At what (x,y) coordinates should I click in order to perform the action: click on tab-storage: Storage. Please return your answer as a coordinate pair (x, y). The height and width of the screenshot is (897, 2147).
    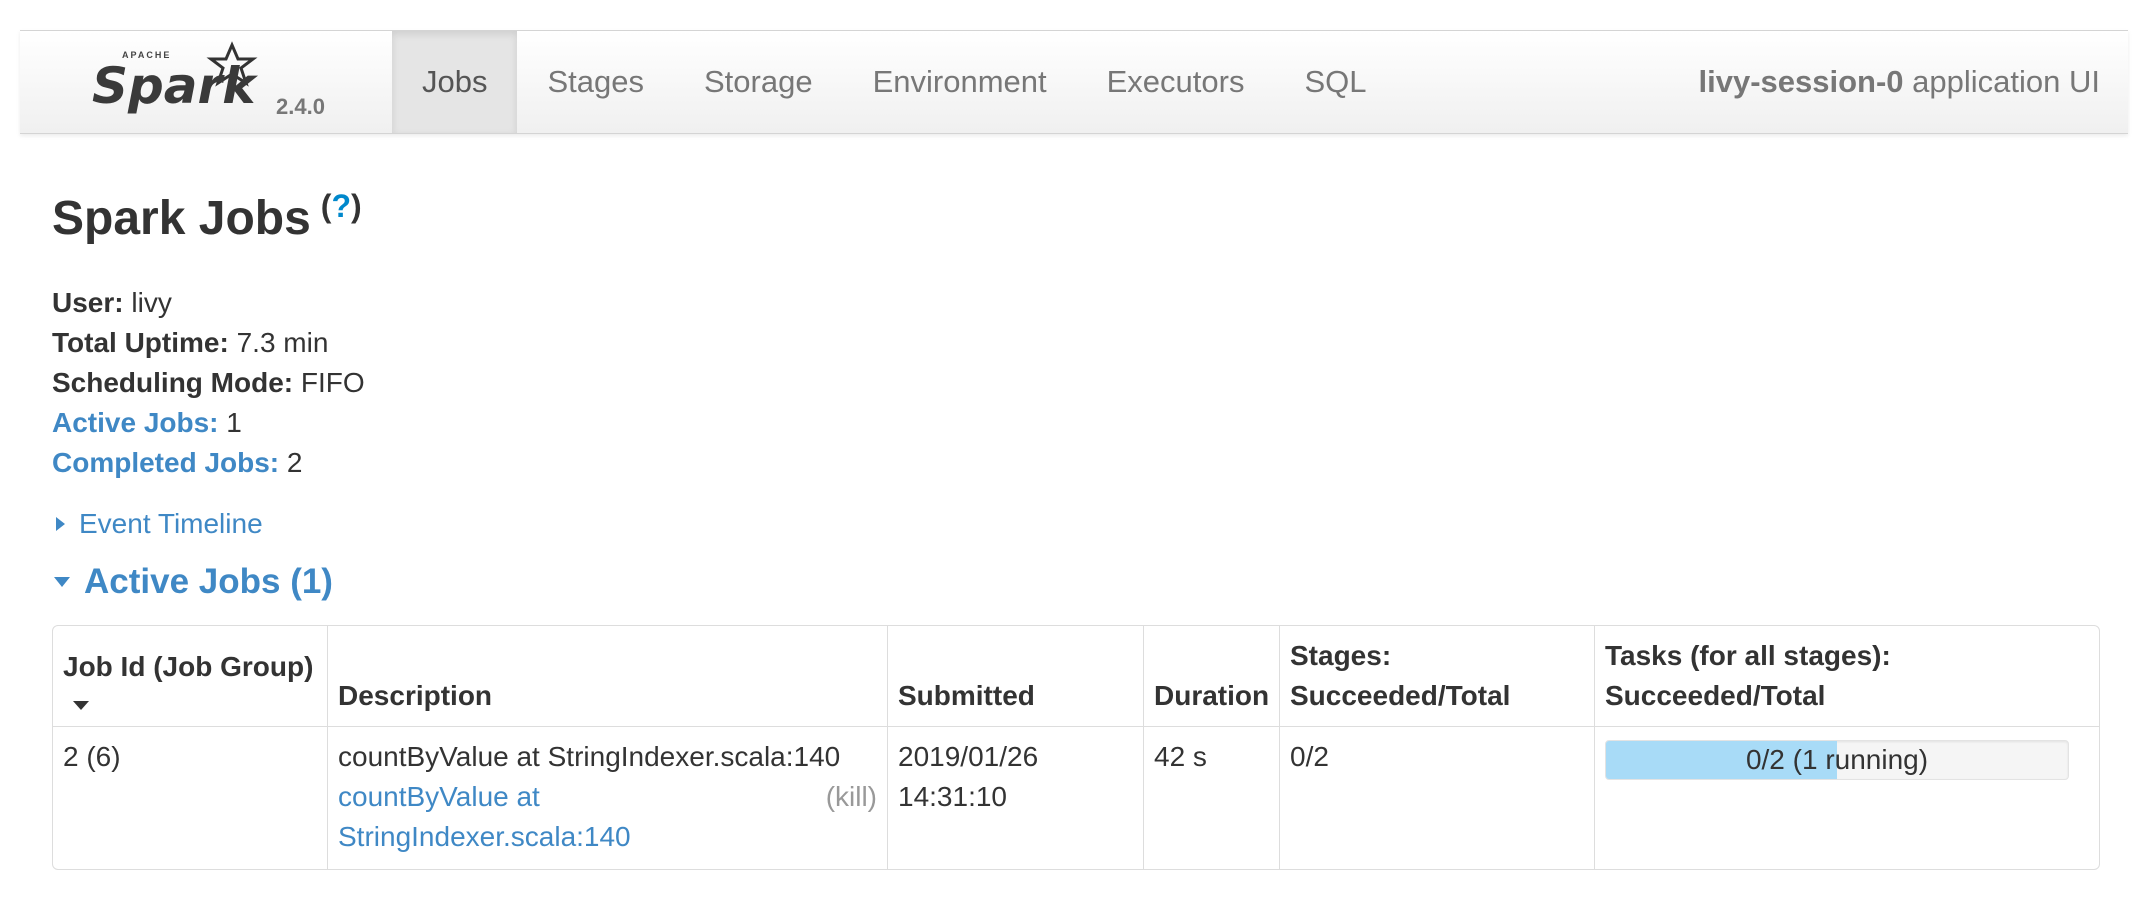
    Looking at the image, I should click on (758, 82).